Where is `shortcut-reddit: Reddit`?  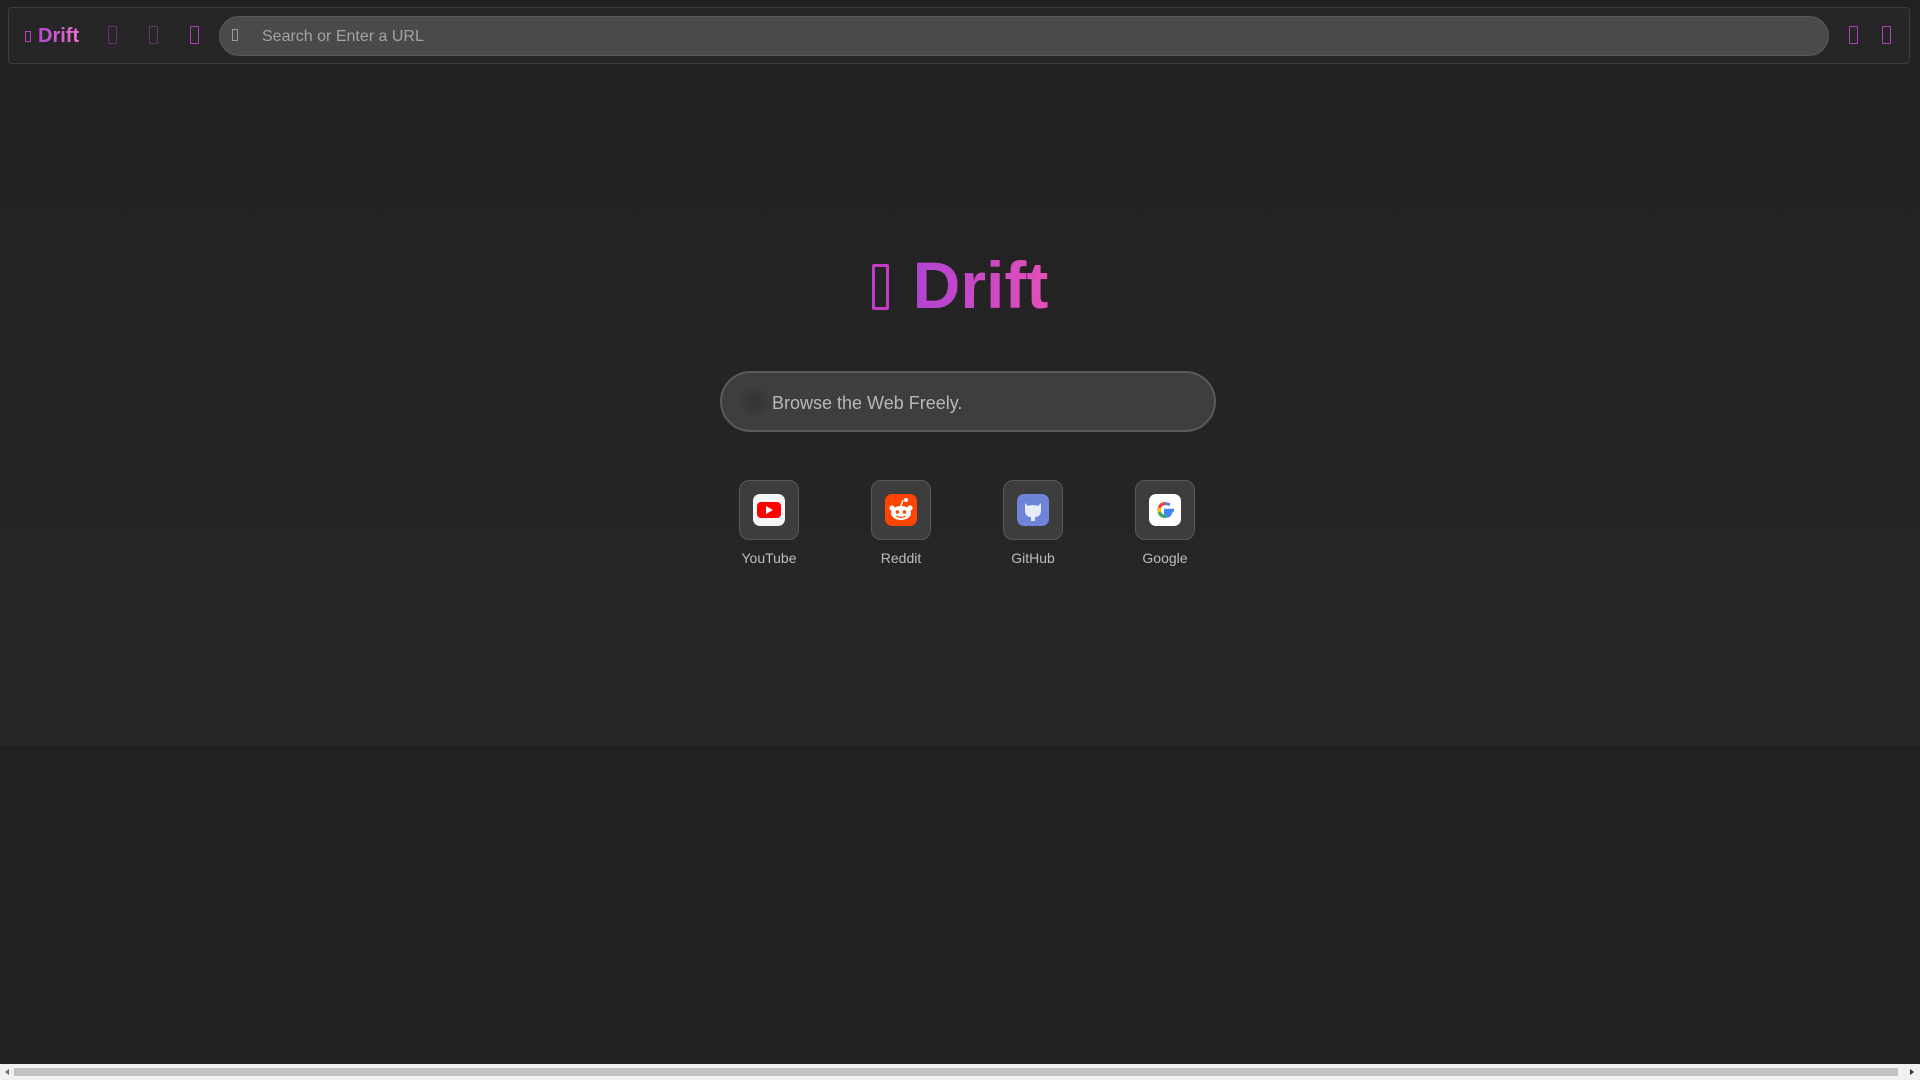
shortcut-reddit: Reddit is located at coordinates (901, 525).